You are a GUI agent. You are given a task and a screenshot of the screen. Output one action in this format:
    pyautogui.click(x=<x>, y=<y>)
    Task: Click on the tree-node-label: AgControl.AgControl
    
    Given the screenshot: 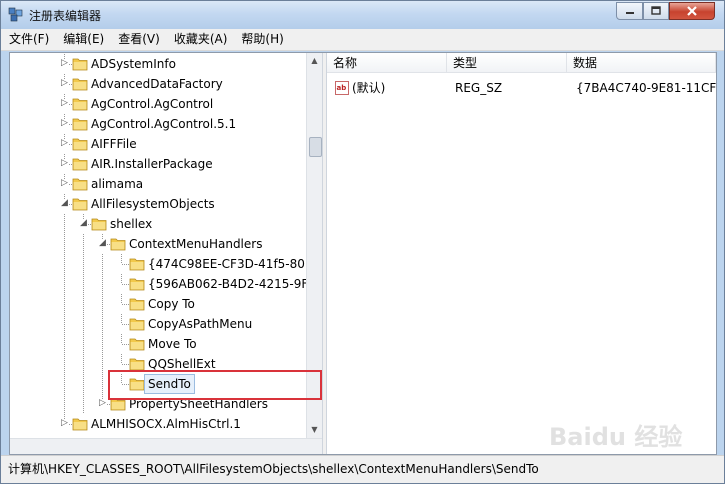 What is the action you would take?
    pyautogui.click(x=152, y=104)
    